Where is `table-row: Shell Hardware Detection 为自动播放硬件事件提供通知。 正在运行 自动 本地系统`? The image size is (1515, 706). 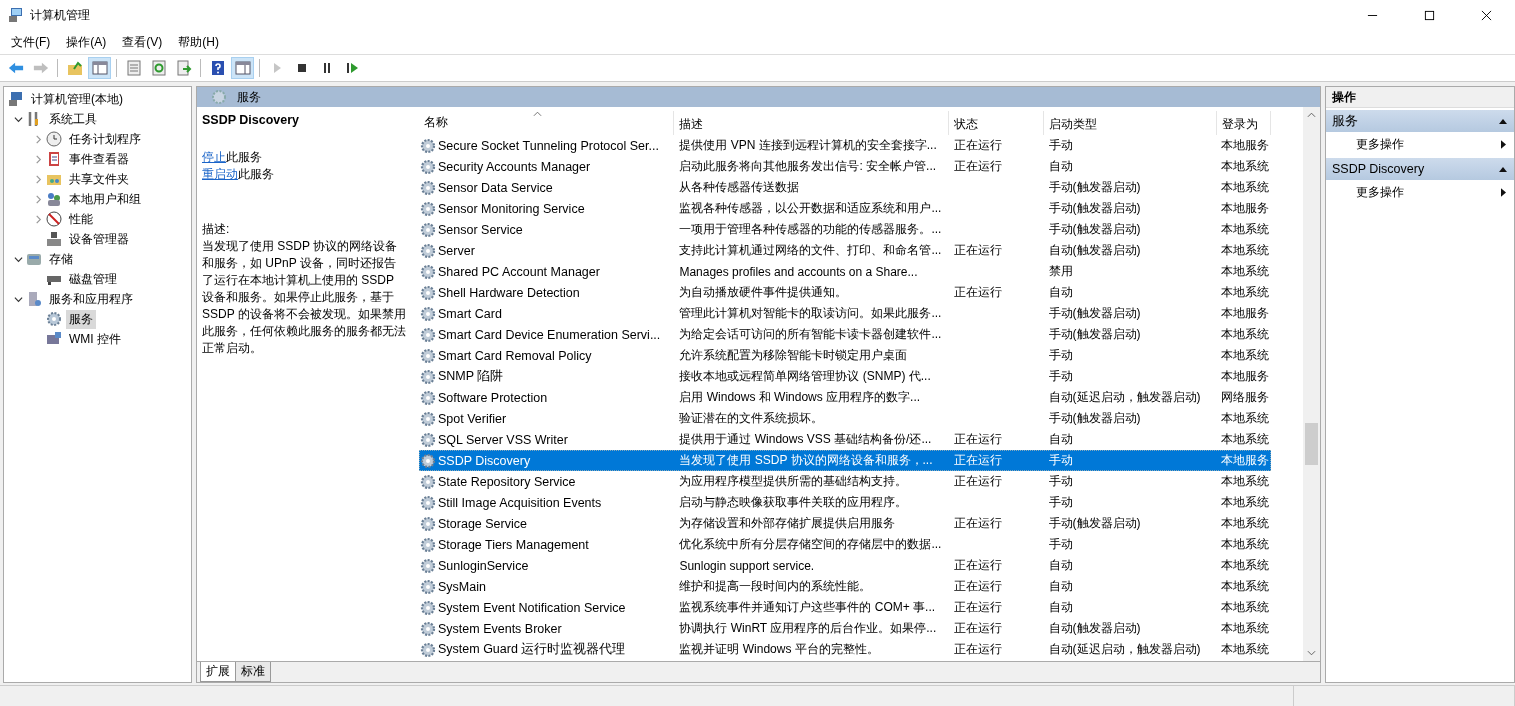
table-row: Shell Hardware Detection 为自动播放硬件事件提供通知。 正在运行 自动 本地系统 is located at coordinates (845, 292).